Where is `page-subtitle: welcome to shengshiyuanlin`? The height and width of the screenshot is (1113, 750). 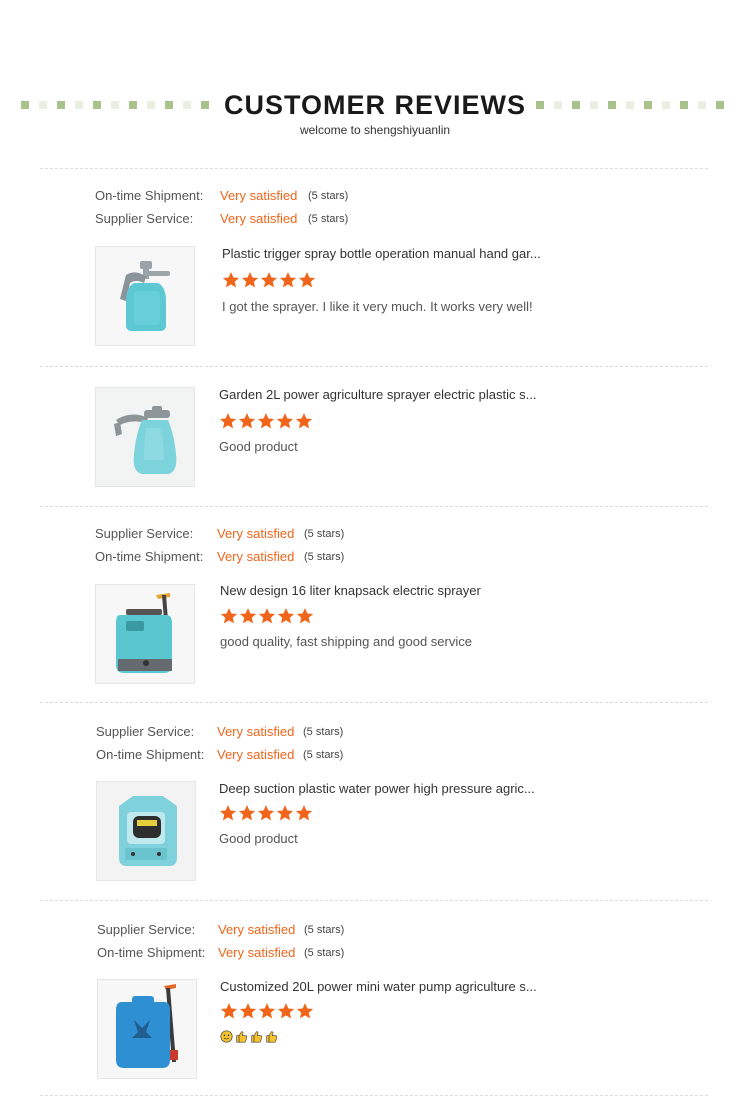
page-subtitle: welcome to shengshiyuanlin is located at coordinates (375, 130).